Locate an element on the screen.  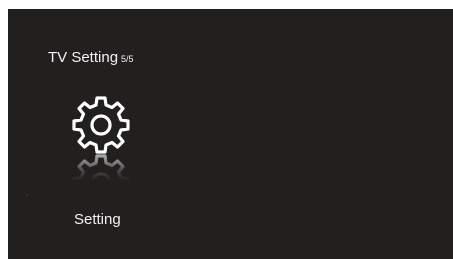
menu-item-setting: Setting is located at coordinates (101, 164).